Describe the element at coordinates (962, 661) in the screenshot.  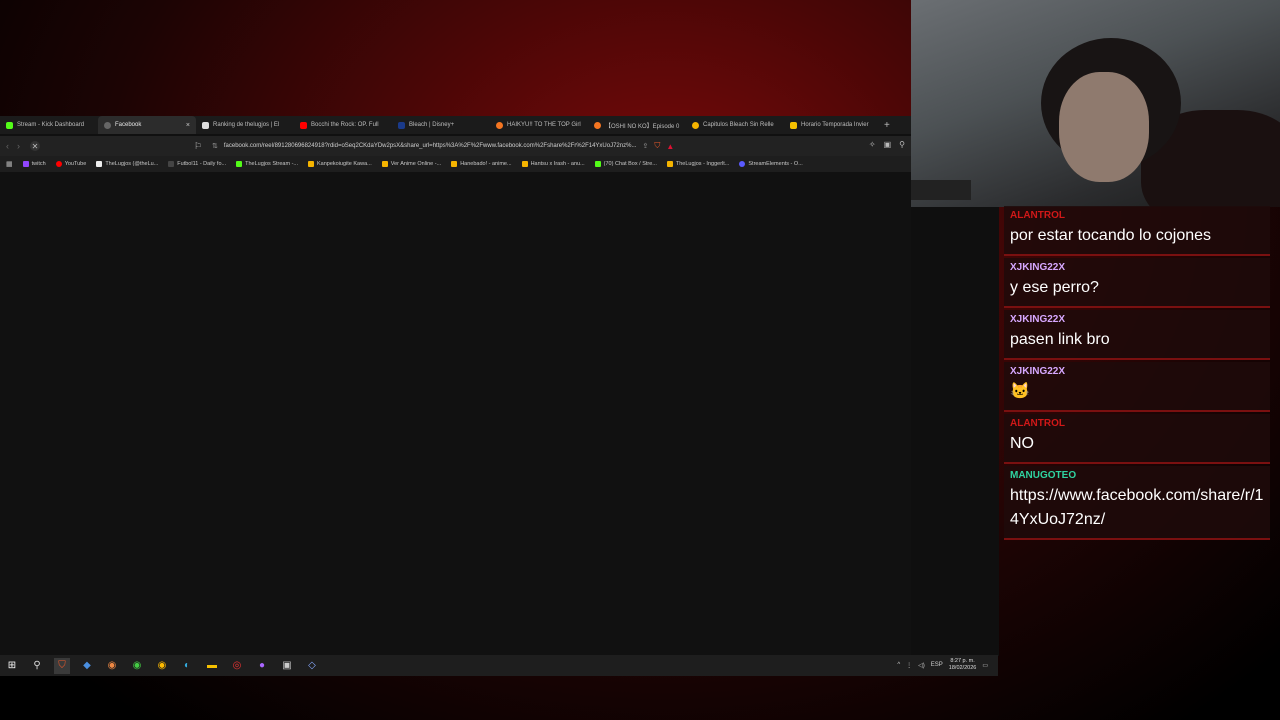
I see `clock-time: 8:27 p. m.` at that location.